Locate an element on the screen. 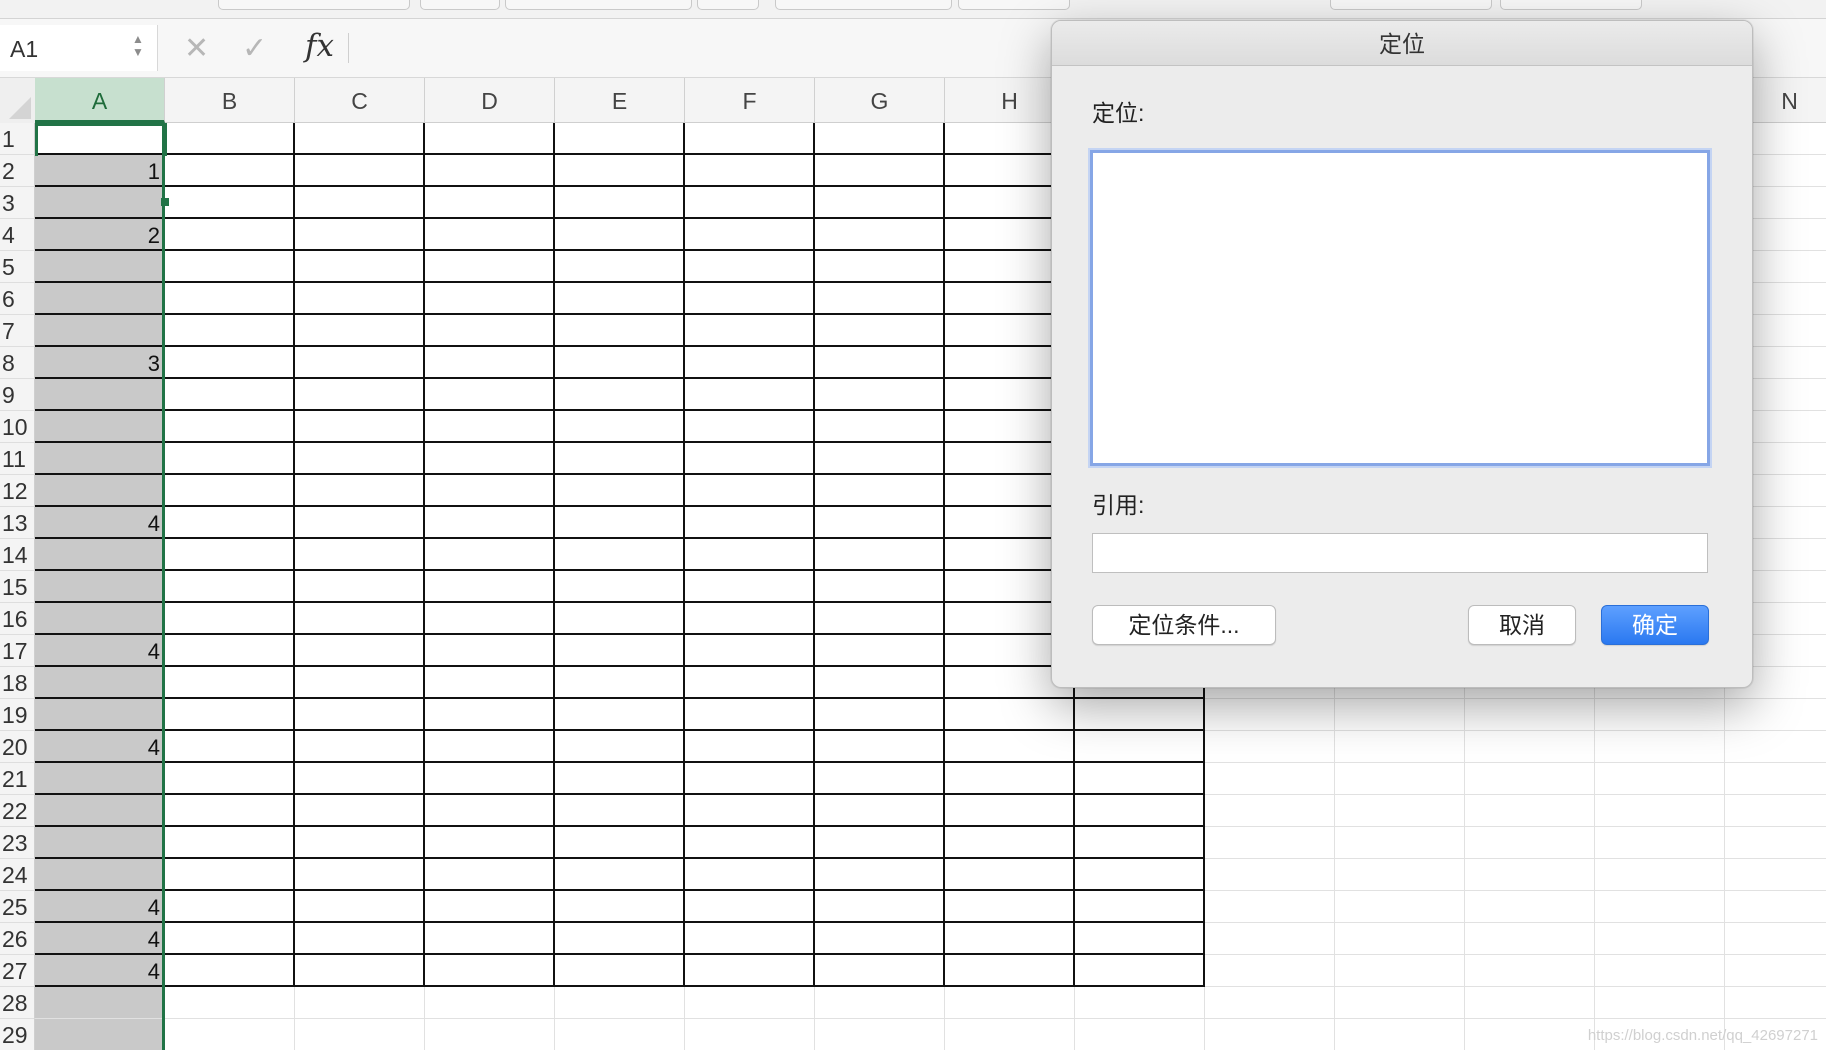 Image resolution: width=1826 pixels, height=1050 pixels. cell-b20 is located at coordinates (230, 747).